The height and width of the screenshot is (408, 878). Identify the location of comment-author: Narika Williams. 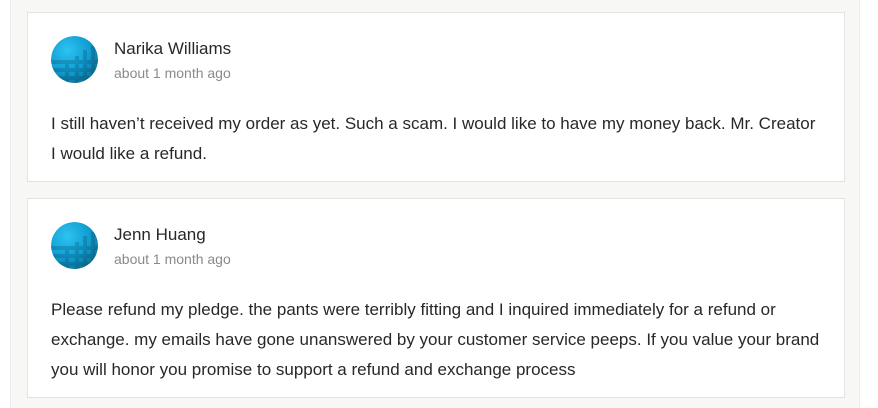
(172, 49).